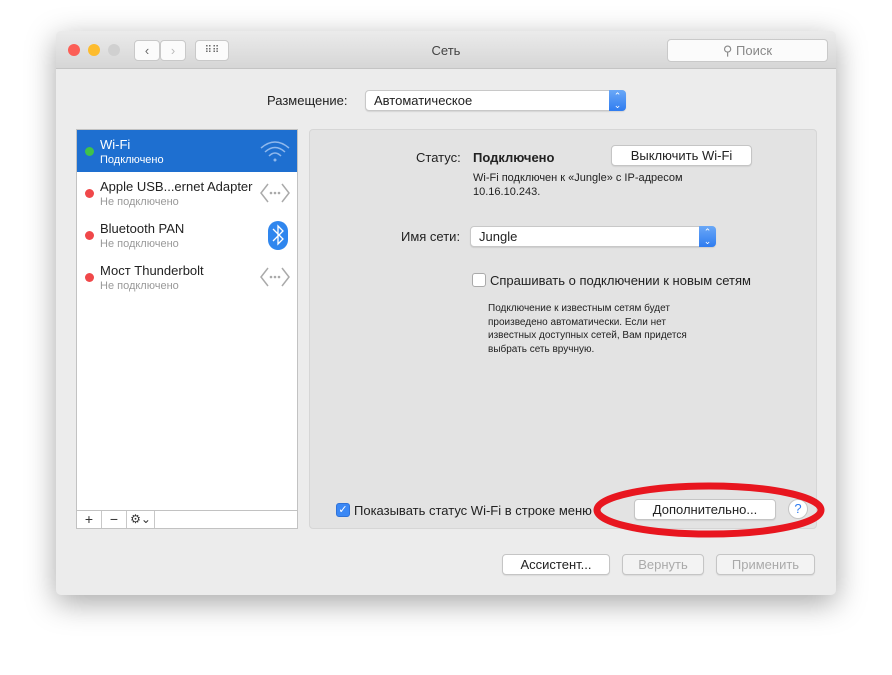 The image size is (892, 675). Describe the element at coordinates (176, 186) in the screenshot. I see `service-name: Apple USB...ernet Adapter` at that location.